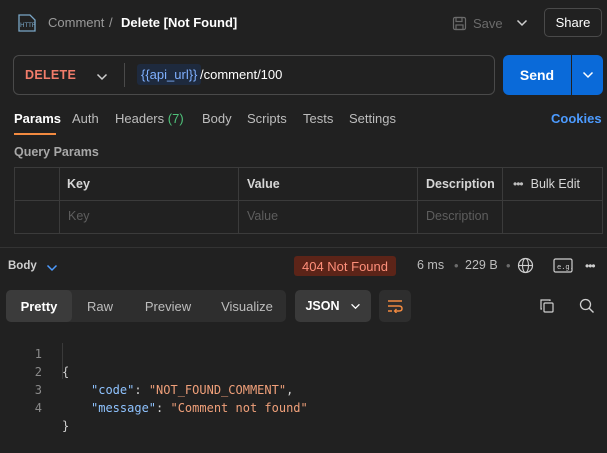 Image resolution: width=607 pixels, height=453 pixels. I want to click on indent-guide, so click(62, 361).